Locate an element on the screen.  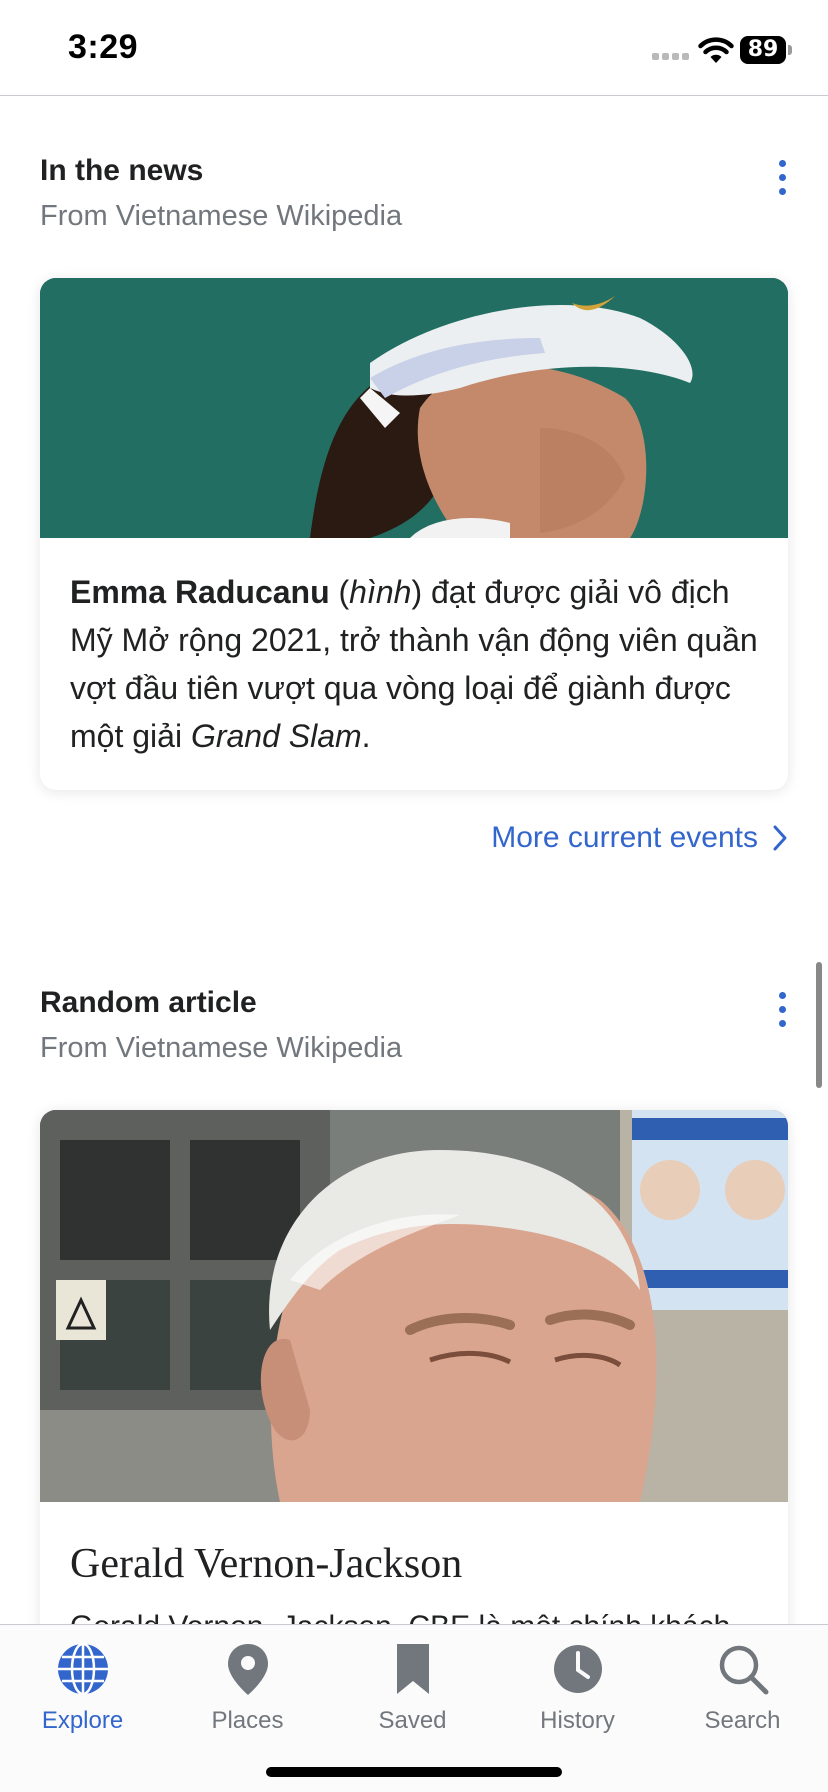
battery-icon: 89 is located at coordinates (766, 50).